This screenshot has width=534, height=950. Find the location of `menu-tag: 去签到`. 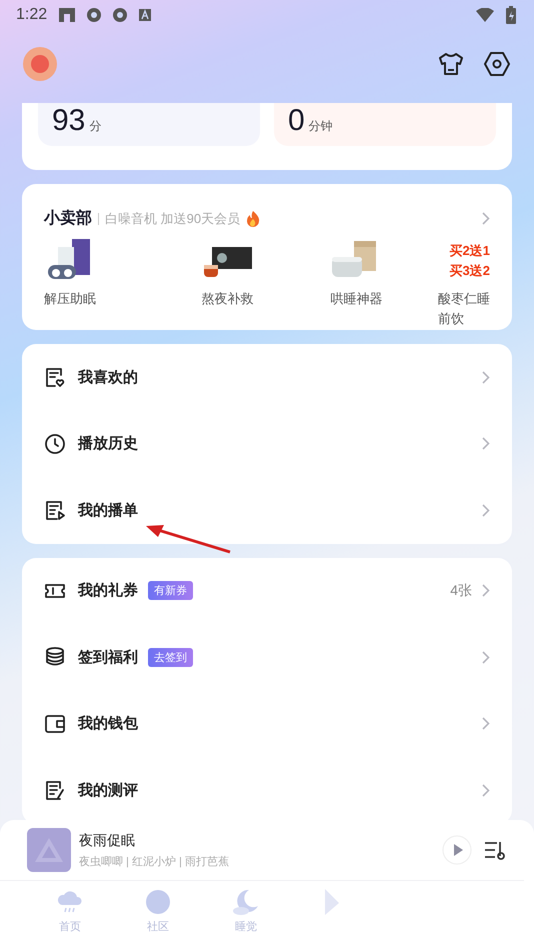

menu-tag: 去签到 is located at coordinates (170, 657).